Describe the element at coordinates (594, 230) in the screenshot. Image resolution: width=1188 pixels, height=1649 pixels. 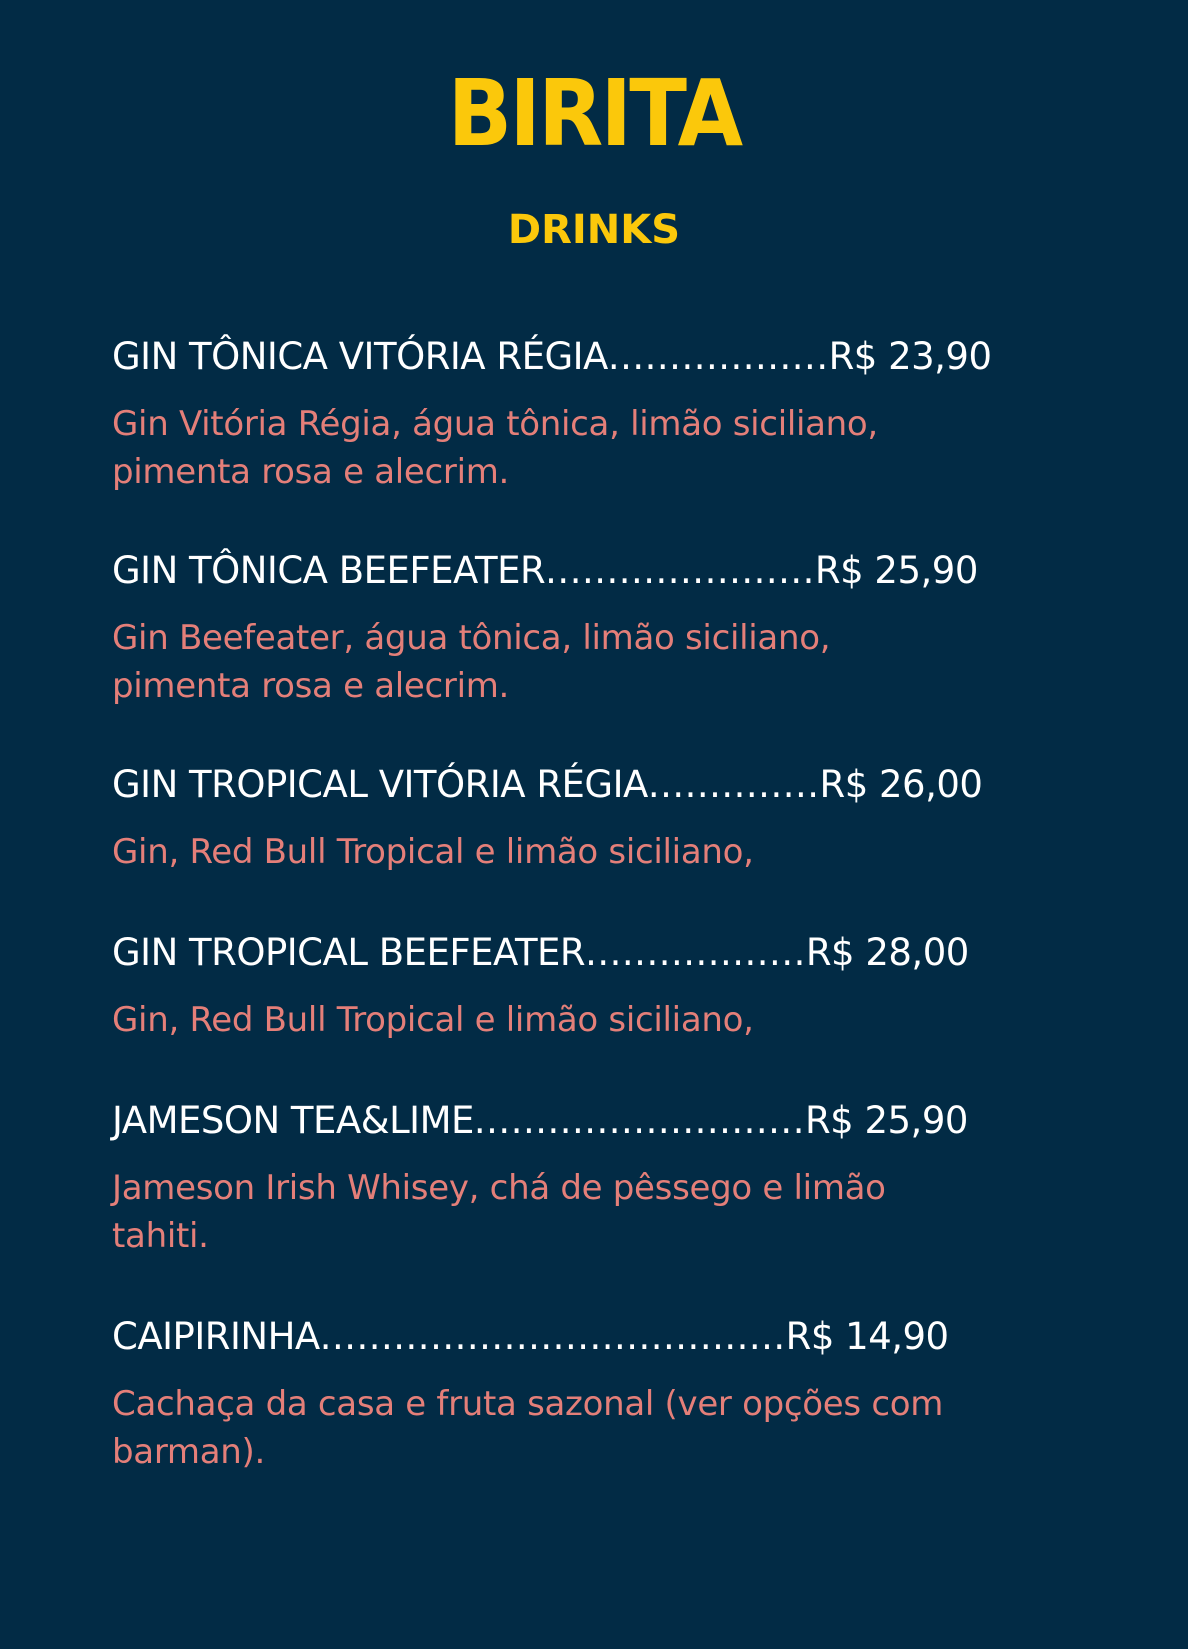
I see `section-title: DRINKS` at that location.